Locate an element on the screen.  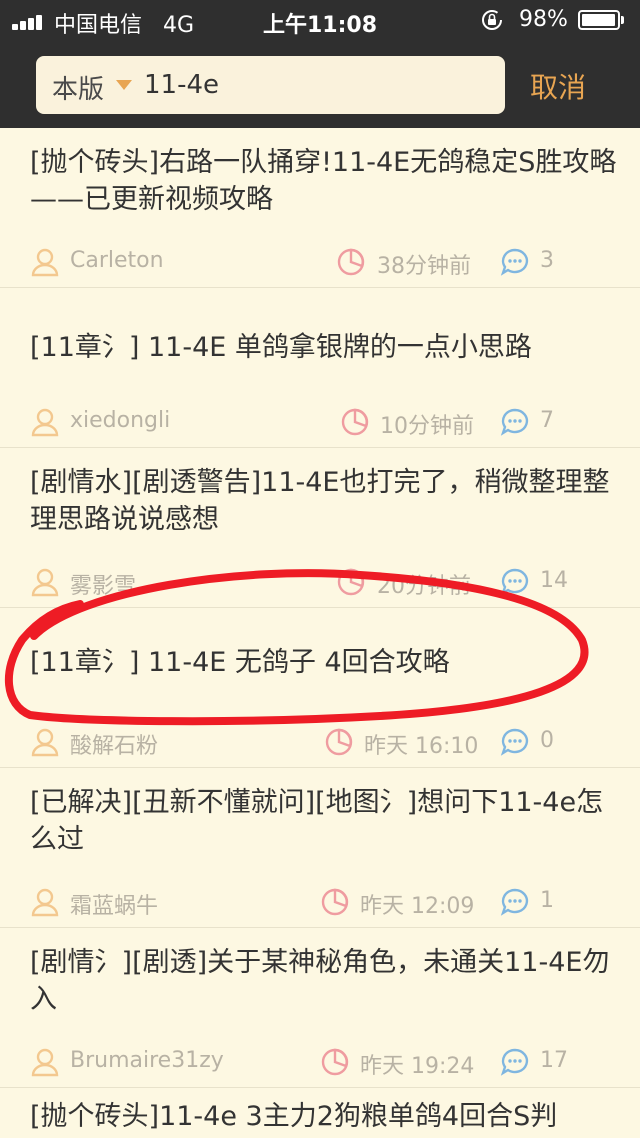
search-input is located at coordinates (319, 85).